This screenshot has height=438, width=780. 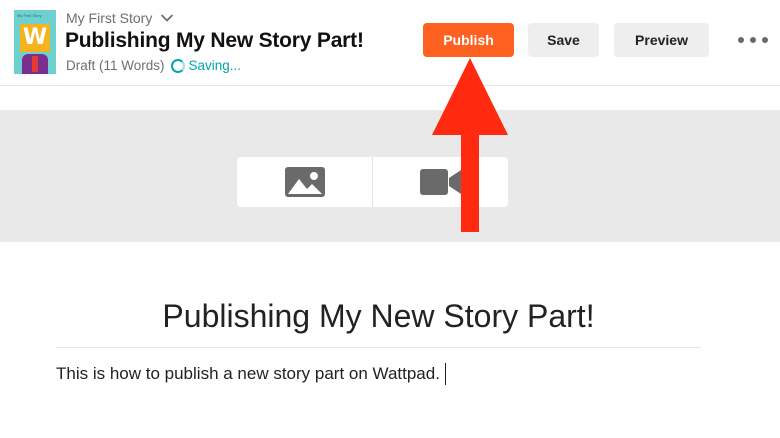 I want to click on draft-word-count: Draft (11 Words), so click(x=115, y=65).